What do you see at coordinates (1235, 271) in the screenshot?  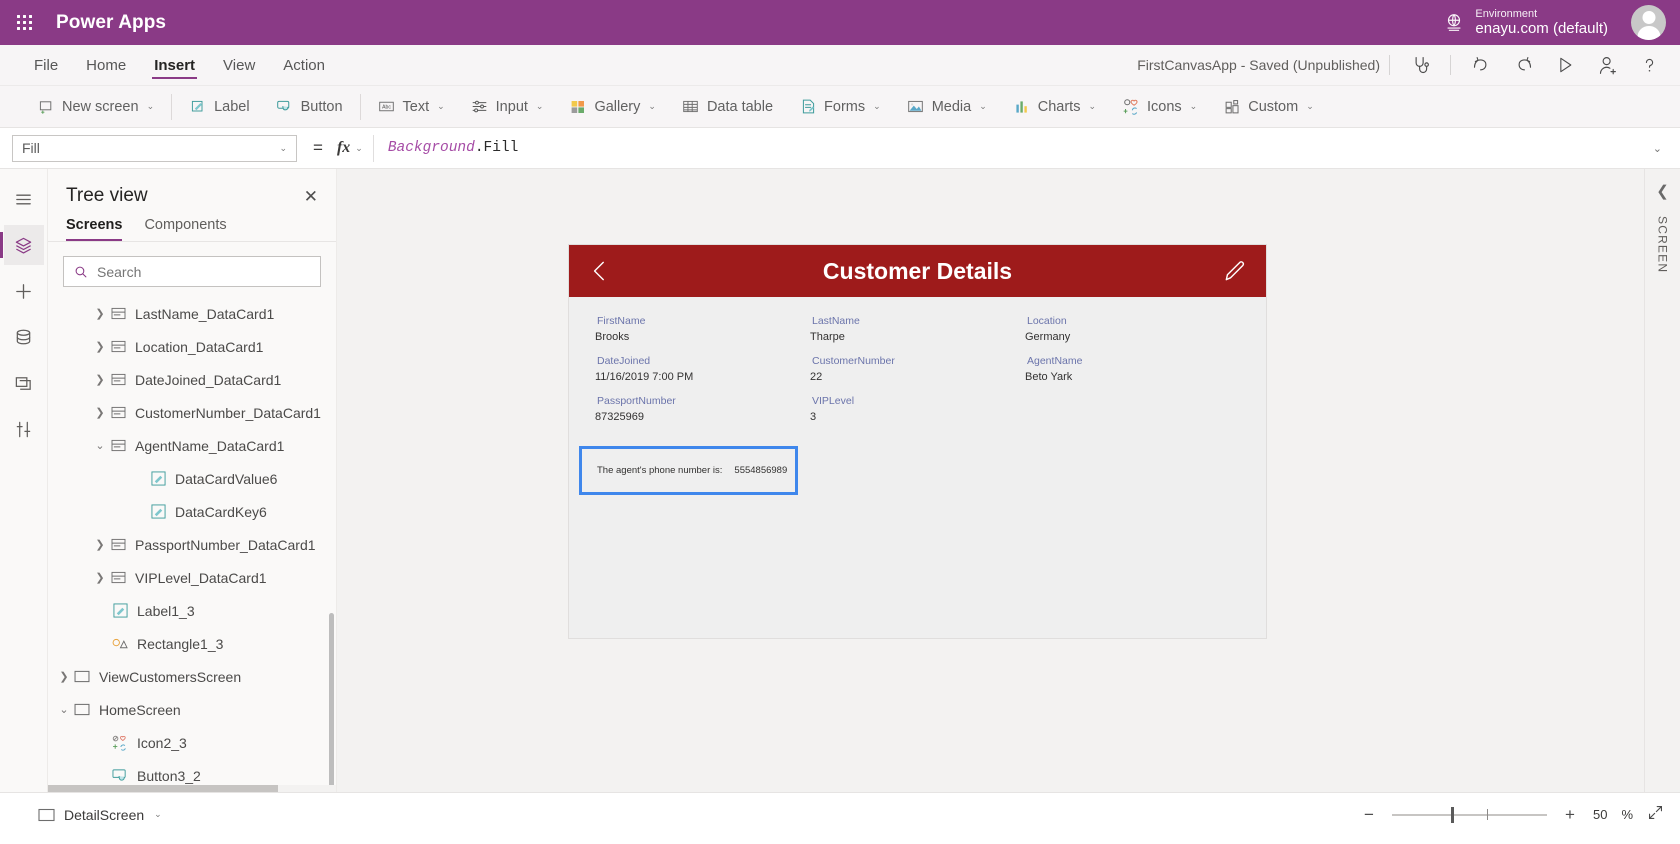 I see `edit-pencil-icon` at bounding box center [1235, 271].